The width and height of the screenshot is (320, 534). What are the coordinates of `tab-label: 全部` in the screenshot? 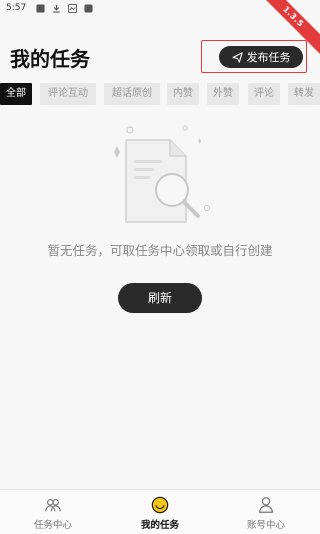 It's located at (16, 93).